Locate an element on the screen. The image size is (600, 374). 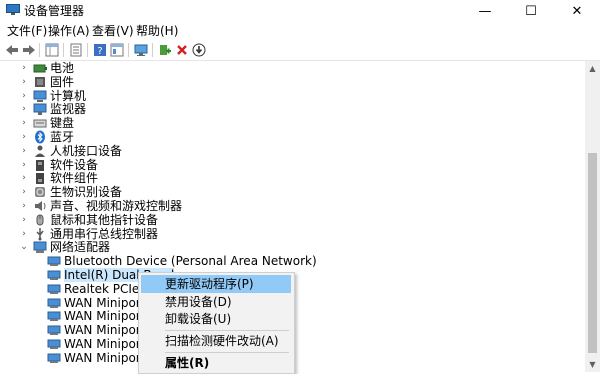
maximize-button: ☐ is located at coordinates (531, 11).